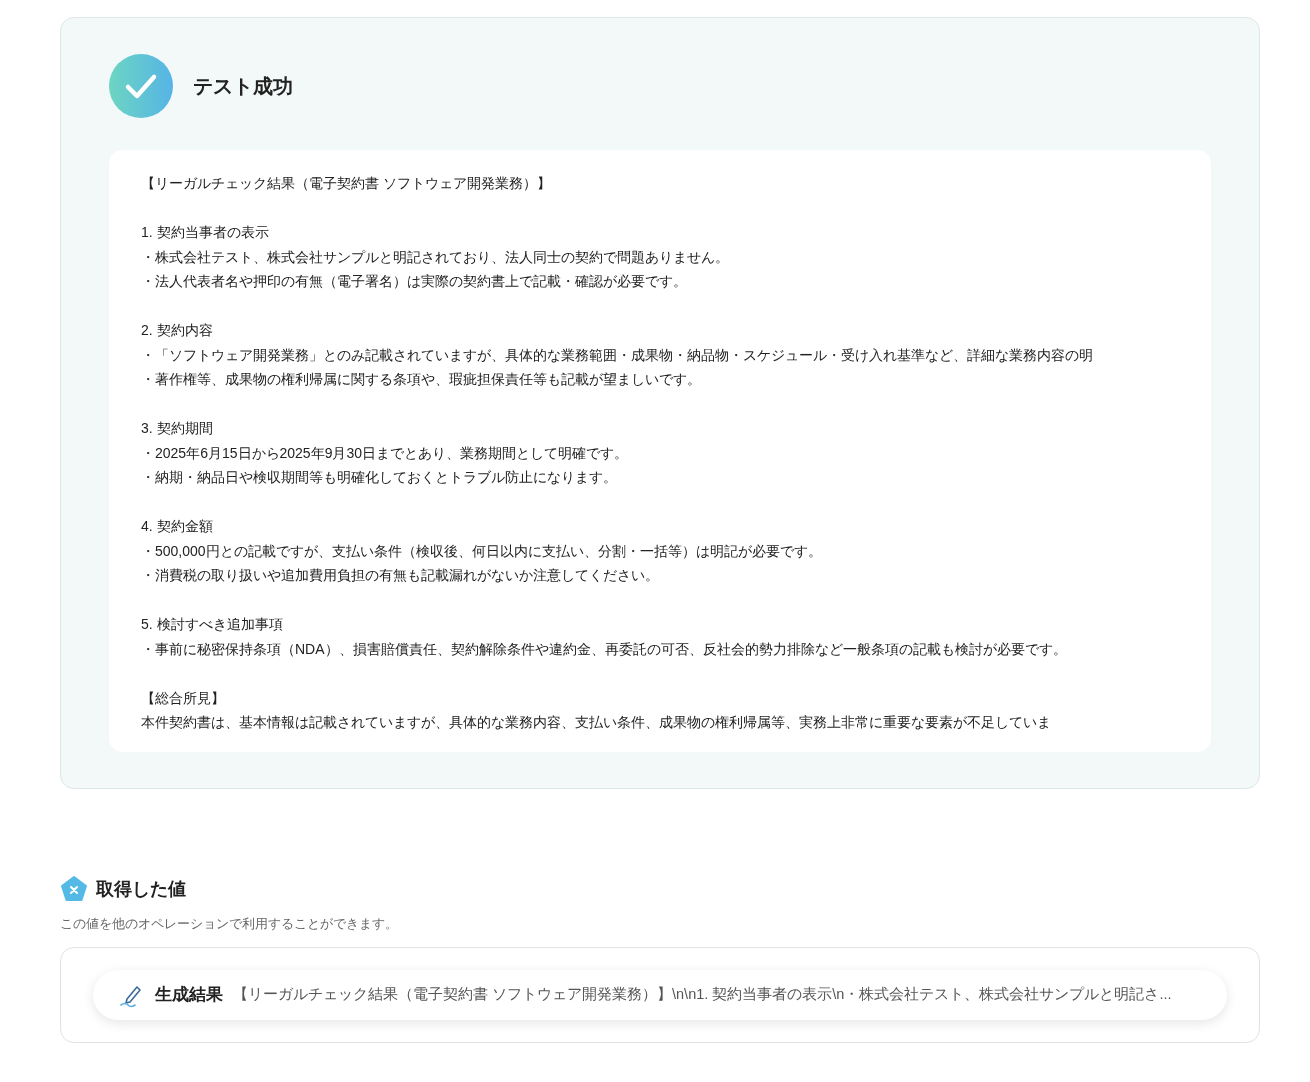 The width and height of the screenshot is (1310, 1082). What do you see at coordinates (189, 995) in the screenshot?
I see `value-label: 生成結果` at bounding box center [189, 995].